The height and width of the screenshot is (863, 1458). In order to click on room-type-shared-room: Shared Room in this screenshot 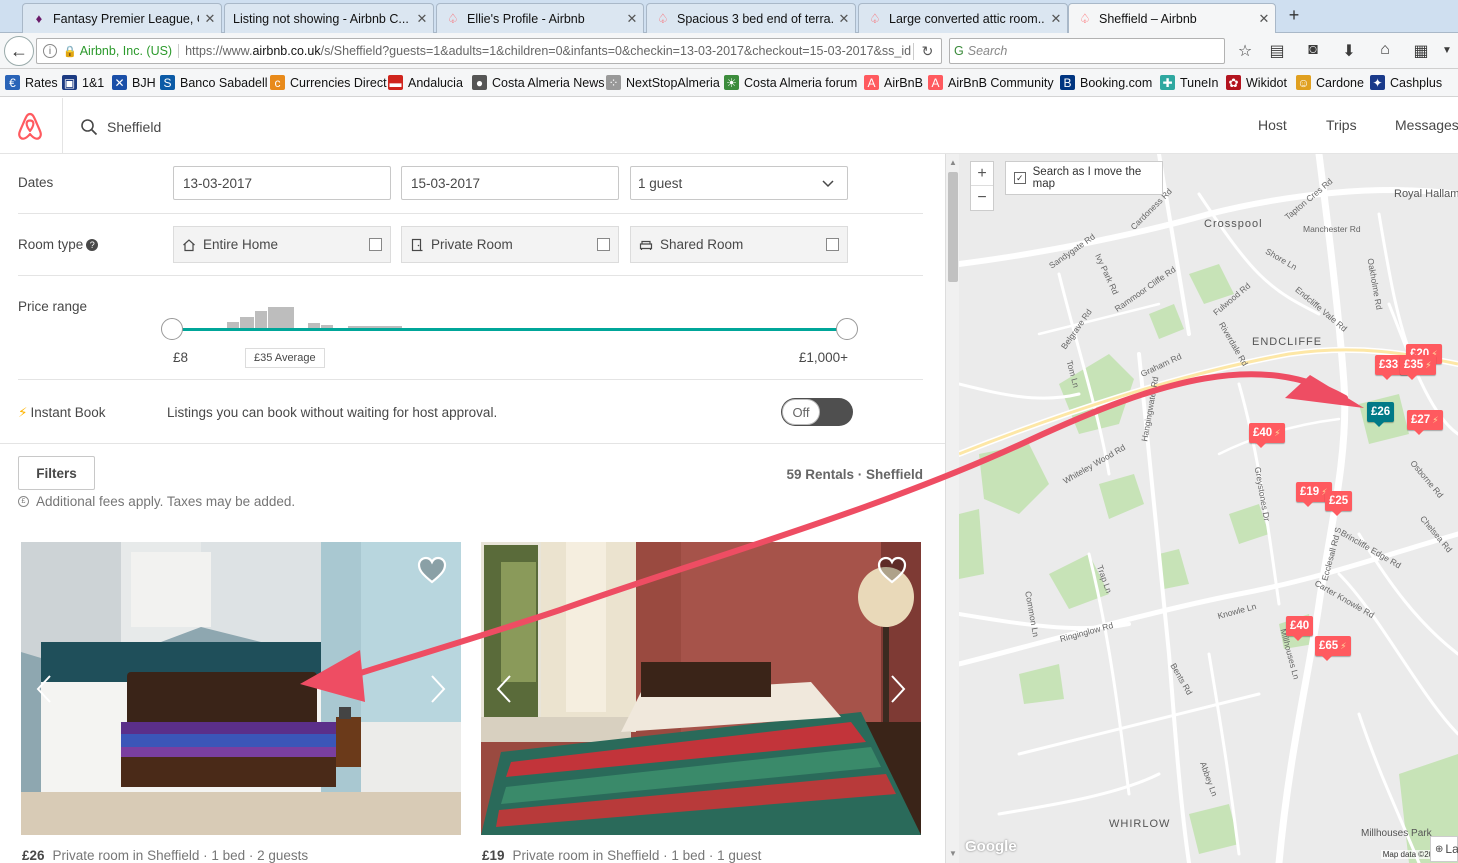, I will do `click(739, 244)`.